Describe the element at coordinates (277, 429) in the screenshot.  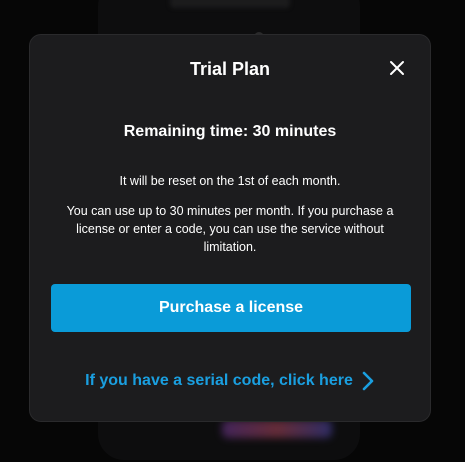
I see `background-gradient-bar` at that location.